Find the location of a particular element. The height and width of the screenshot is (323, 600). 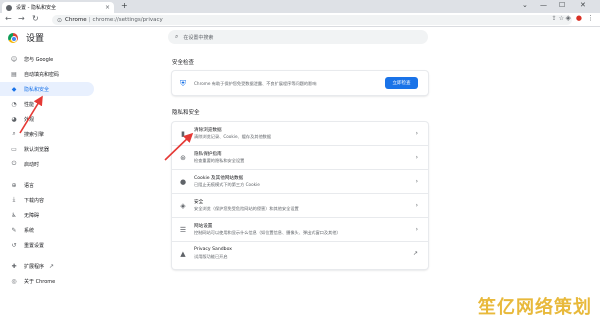

sidebar-item-label: 自动填充和密码 is located at coordinates (42, 74).